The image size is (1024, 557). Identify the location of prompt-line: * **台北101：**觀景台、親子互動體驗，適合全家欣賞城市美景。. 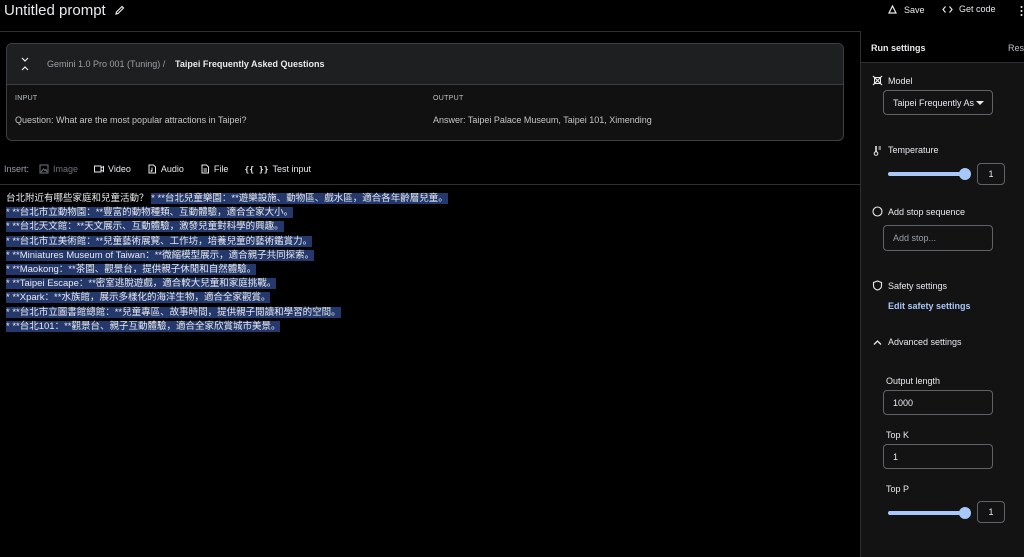
(227, 327).